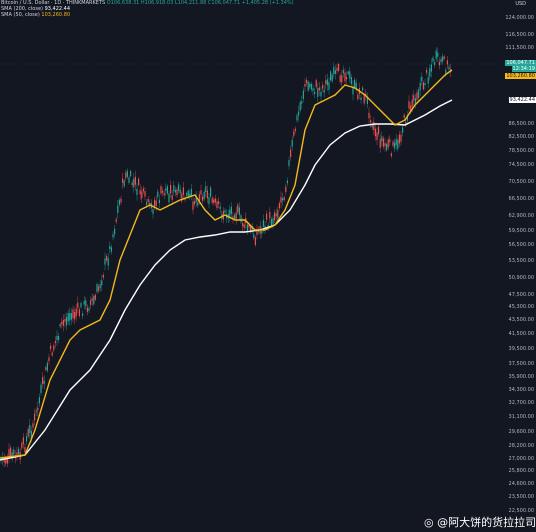 Image resolution: width=536 pixels, height=532 pixels. I want to click on price-tick-label: 41,500.00, so click(521, 334).